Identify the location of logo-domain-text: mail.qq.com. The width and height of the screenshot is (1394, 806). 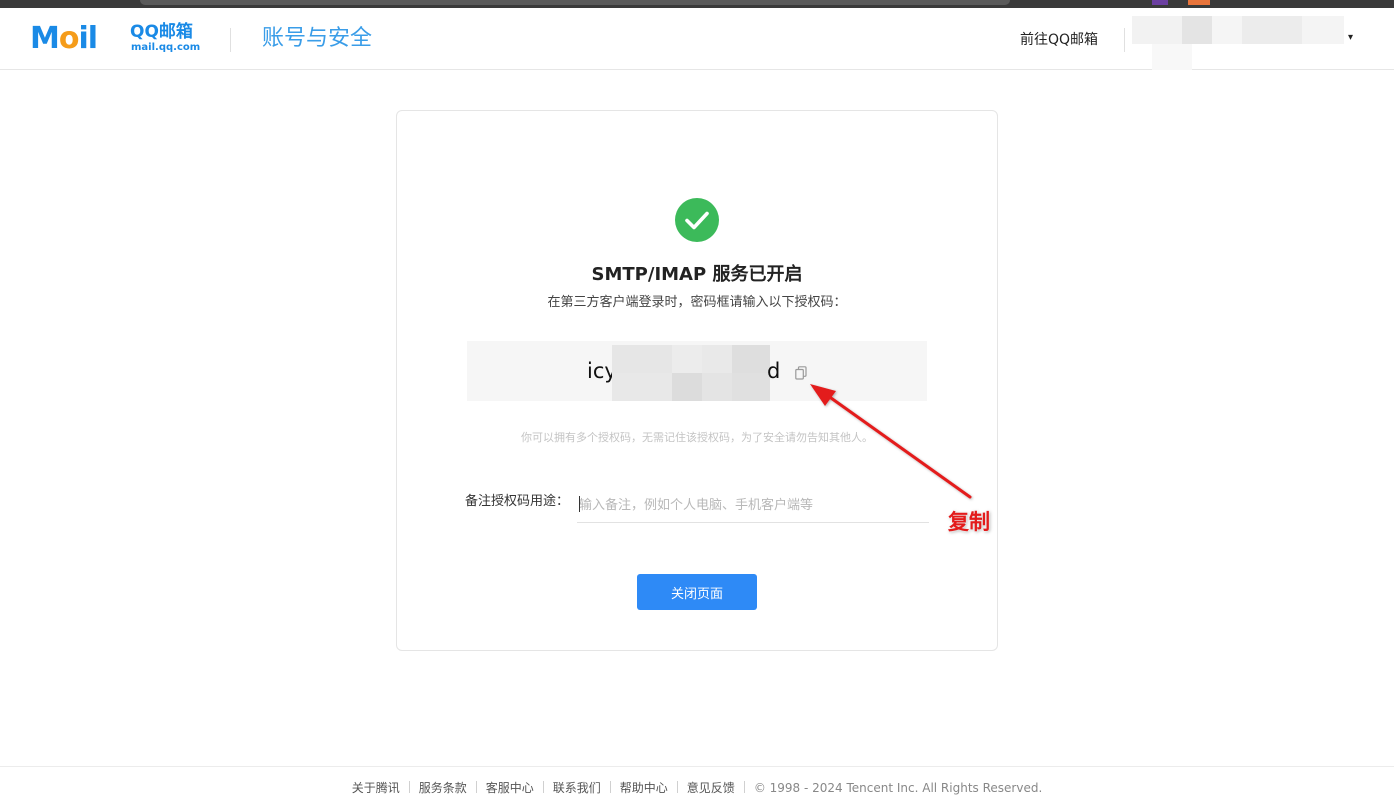
(166, 47).